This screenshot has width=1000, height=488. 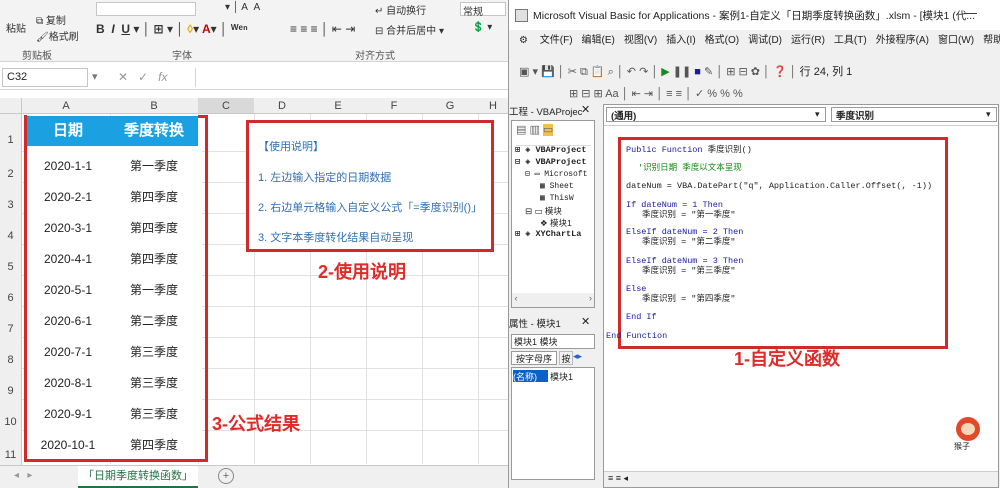 I want to click on column-header: H, so click(x=493, y=106).